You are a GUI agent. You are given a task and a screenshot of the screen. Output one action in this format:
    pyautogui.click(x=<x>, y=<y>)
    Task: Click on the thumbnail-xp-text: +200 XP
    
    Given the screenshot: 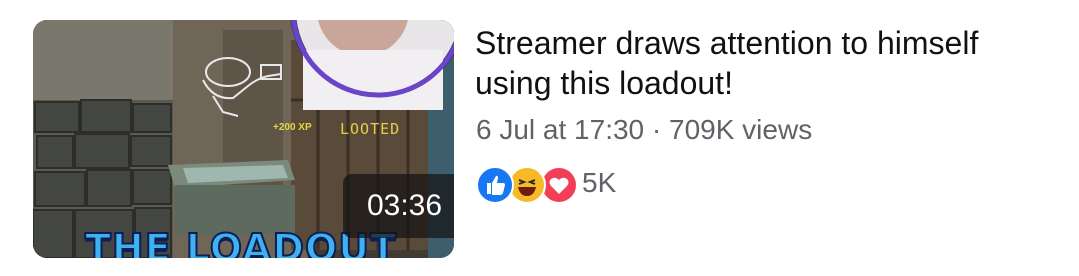 What is the action you would take?
    pyautogui.click(x=292, y=127)
    